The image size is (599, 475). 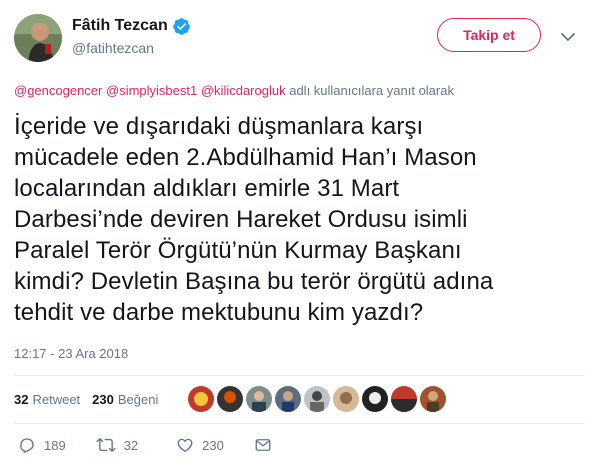 I want to click on mention-link: @simplyisbest1, so click(x=151, y=90).